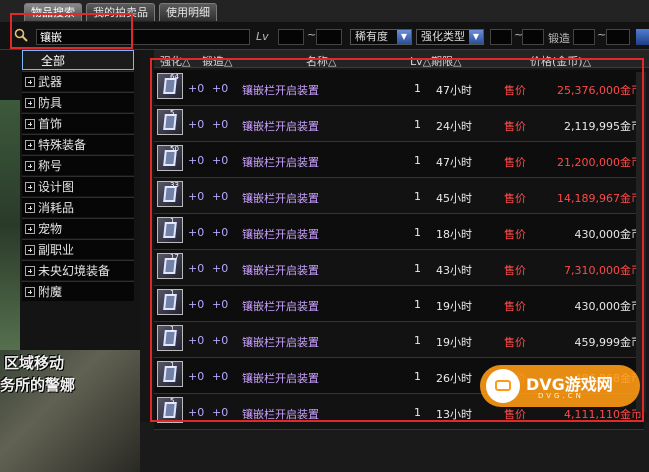 The image size is (649, 472). What do you see at coordinates (329, 37) in the screenshot?
I see `lv-max-input` at bounding box center [329, 37].